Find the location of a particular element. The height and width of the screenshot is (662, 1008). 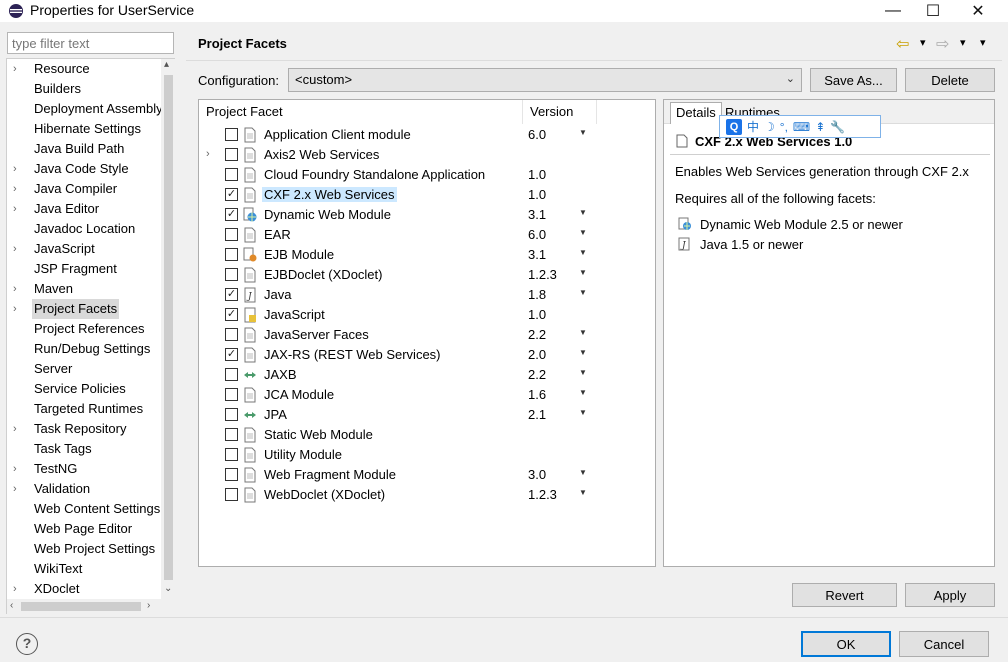

maximize-button: ☐ is located at coordinates (933, 11).